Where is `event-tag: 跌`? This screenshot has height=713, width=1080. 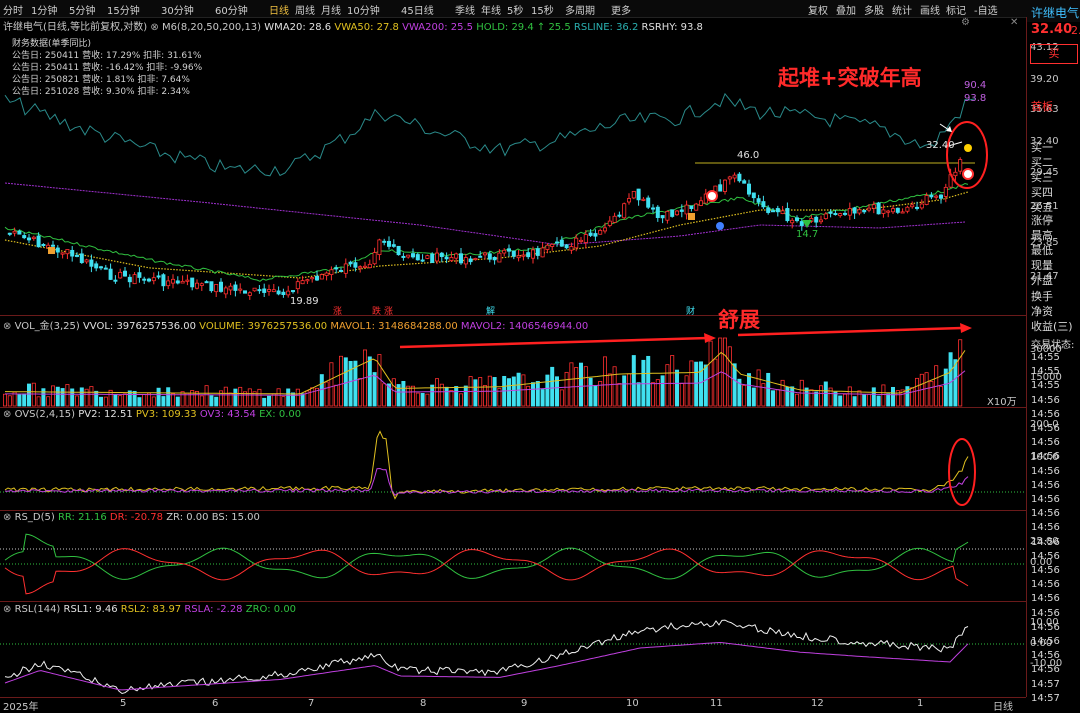 event-tag: 跌 is located at coordinates (376, 310).